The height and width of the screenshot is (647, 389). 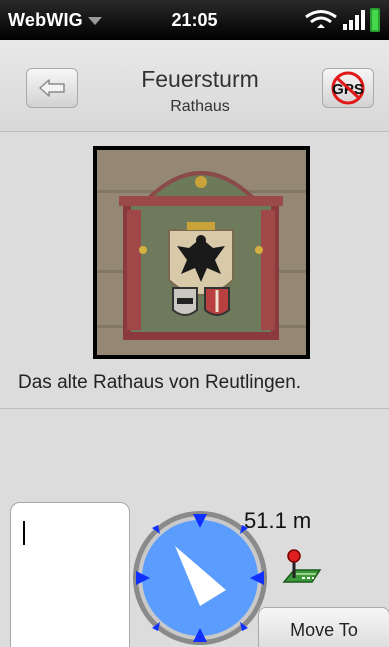 I want to click on header: Feuersturm Rathaus GPS, so click(x=194, y=86).